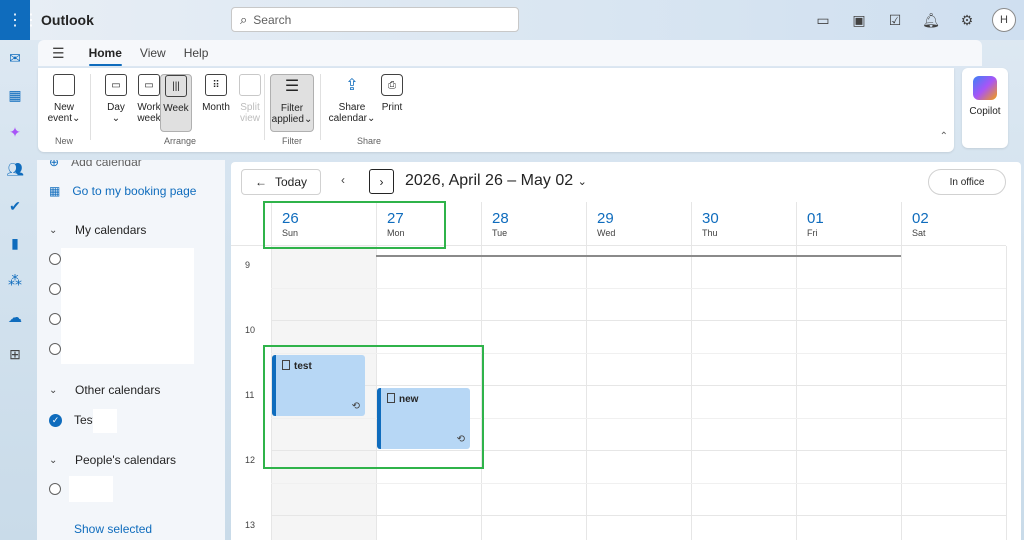 Image resolution: width=1024 pixels, height=540 pixels. I want to click on top-bar: ⋮⋮⋮ Outlook ⌕ Search ▭ ▣ ☑ 🔔︎ ⚙ H, so click(512, 20).